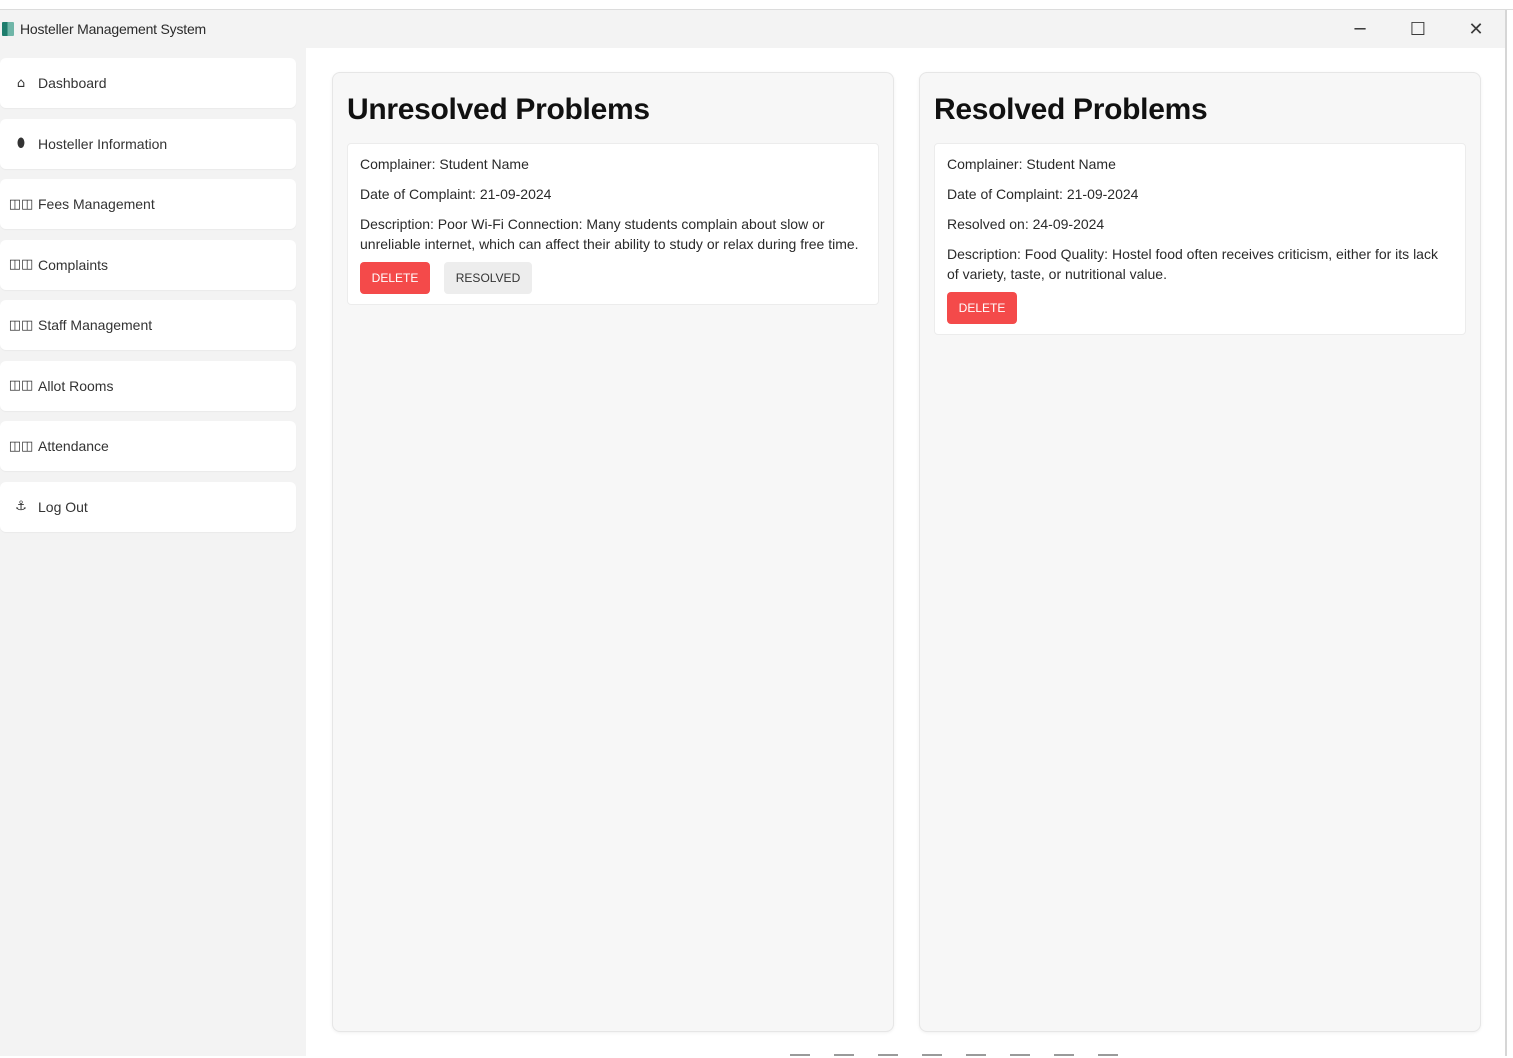 This screenshot has height=1058, width=1513. Describe the element at coordinates (1026, 224) in the screenshot. I see `resolved-date: Resolved on: 24-09-2024` at that location.